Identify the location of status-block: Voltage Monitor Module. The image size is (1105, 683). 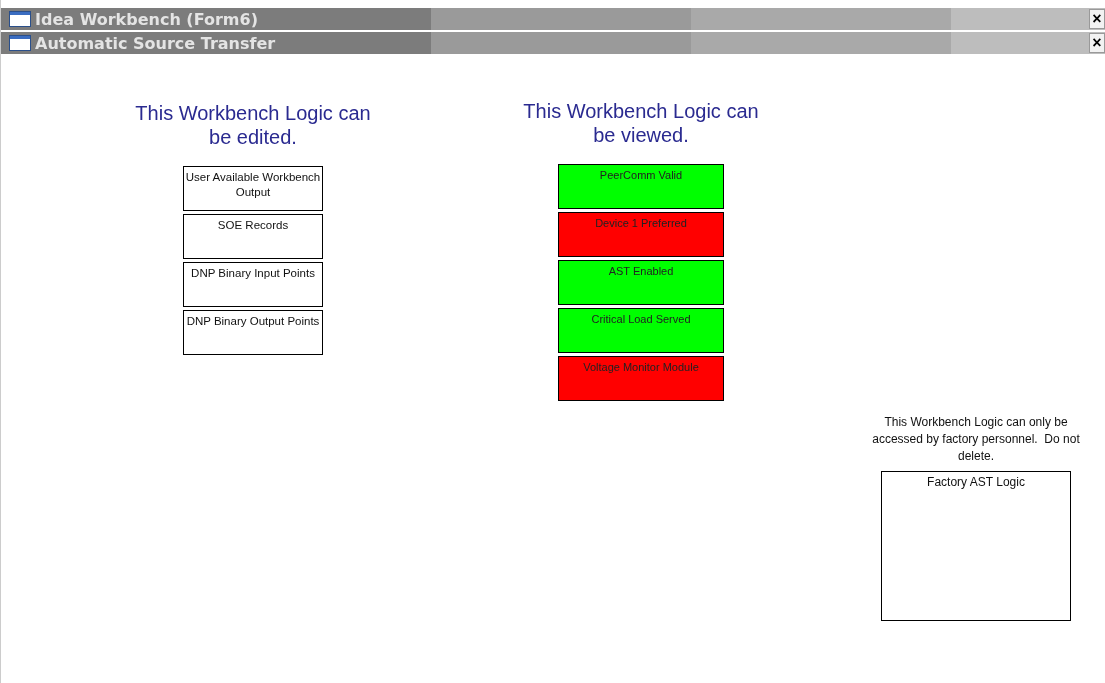
(641, 378).